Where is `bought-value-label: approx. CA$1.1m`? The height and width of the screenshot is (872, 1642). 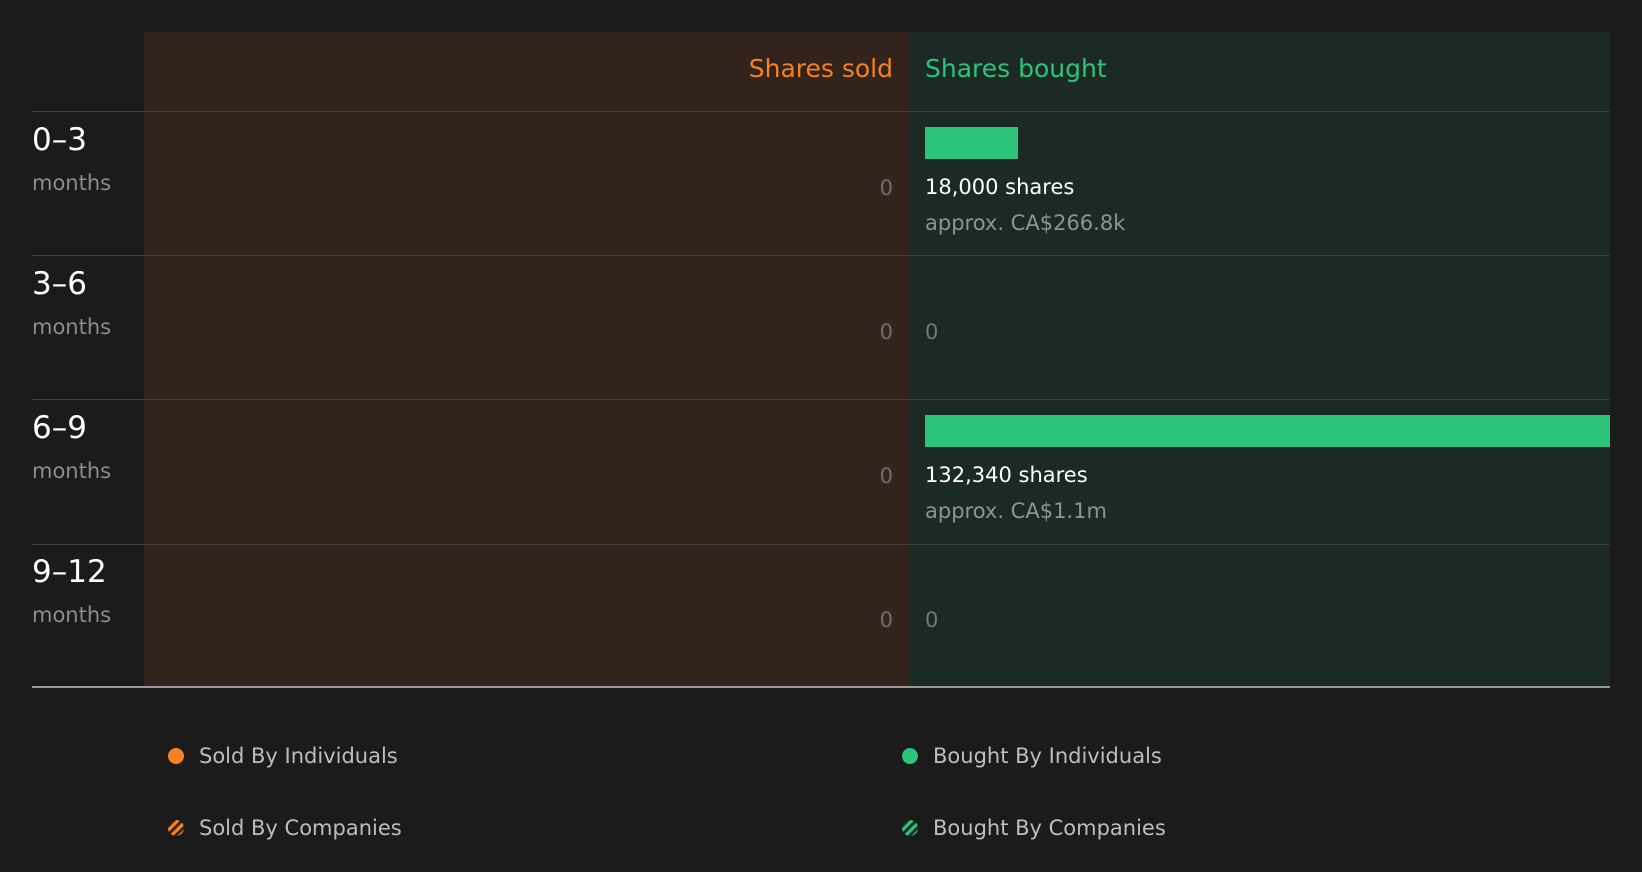 bought-value-label: approx. CA$1.1m is located at coordinates (1016, 511).